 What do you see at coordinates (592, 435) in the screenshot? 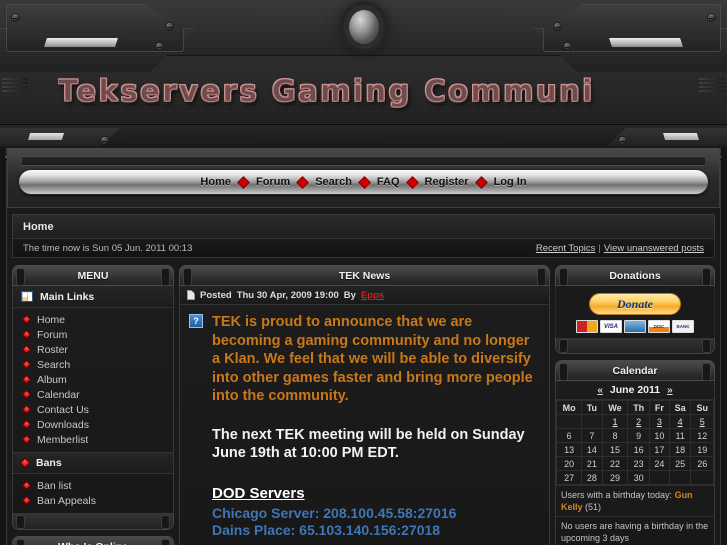
I see `calendar-day-cell: 7` at bounding box center [592, 435].